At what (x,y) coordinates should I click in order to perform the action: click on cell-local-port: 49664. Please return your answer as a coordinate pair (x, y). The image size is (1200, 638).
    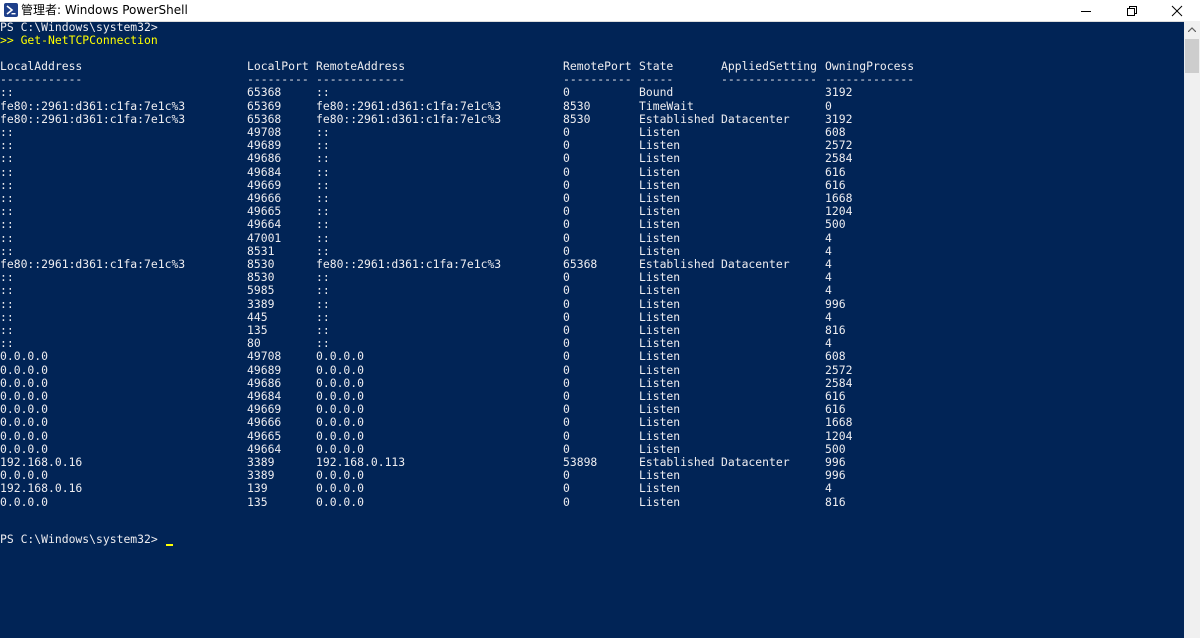
    Looking at the image, I should click on (264, 448).